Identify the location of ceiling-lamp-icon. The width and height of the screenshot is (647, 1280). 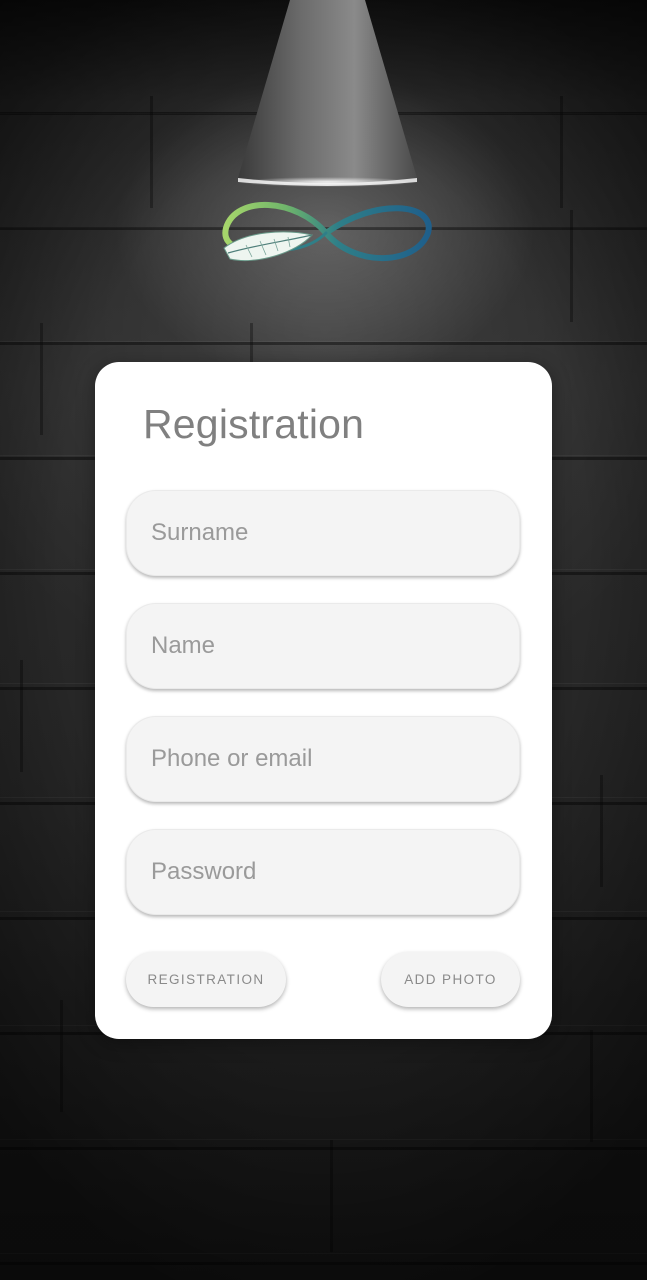
(327, 94).